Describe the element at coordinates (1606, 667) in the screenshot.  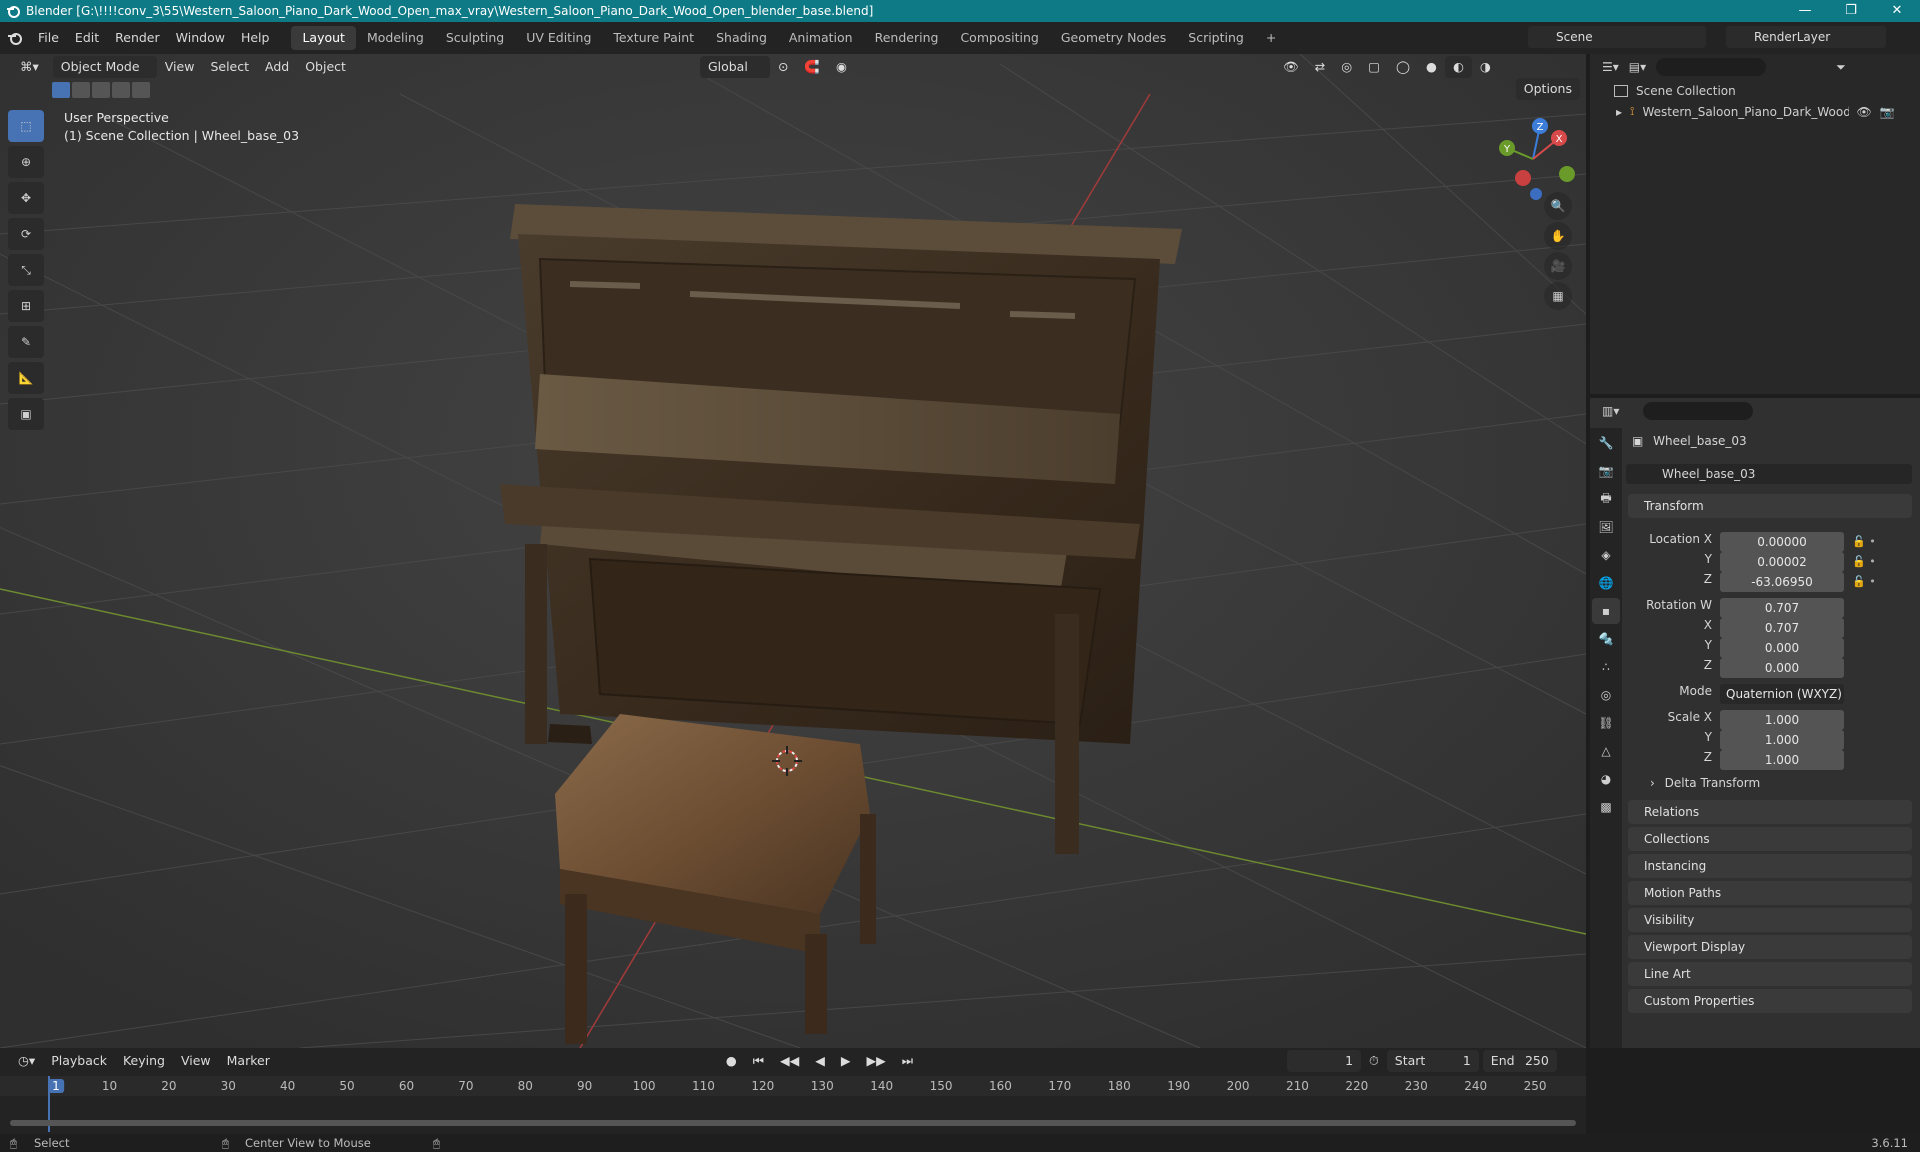
I see `particles-tab-icon: ∴` at that location.